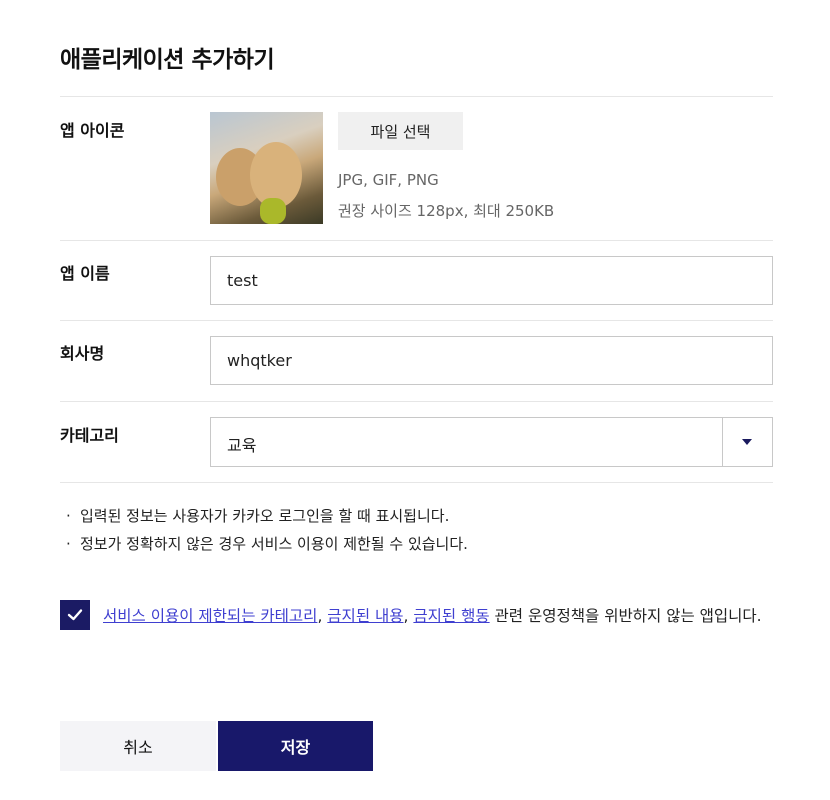 Image resolution: width=830 pixels, height=800 pixels. What do you see at coordinates (747, 442) in the screenshot?
I see `chevron-down-icon` at bounding box center [747, 442].